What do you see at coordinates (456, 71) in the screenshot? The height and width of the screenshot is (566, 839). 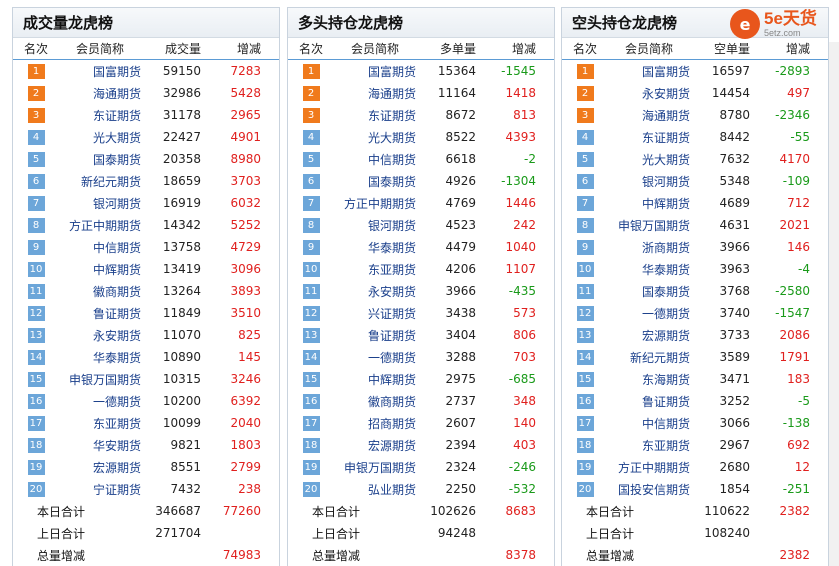 I see `value-cell: 15364` at bounding box center [456, 71].